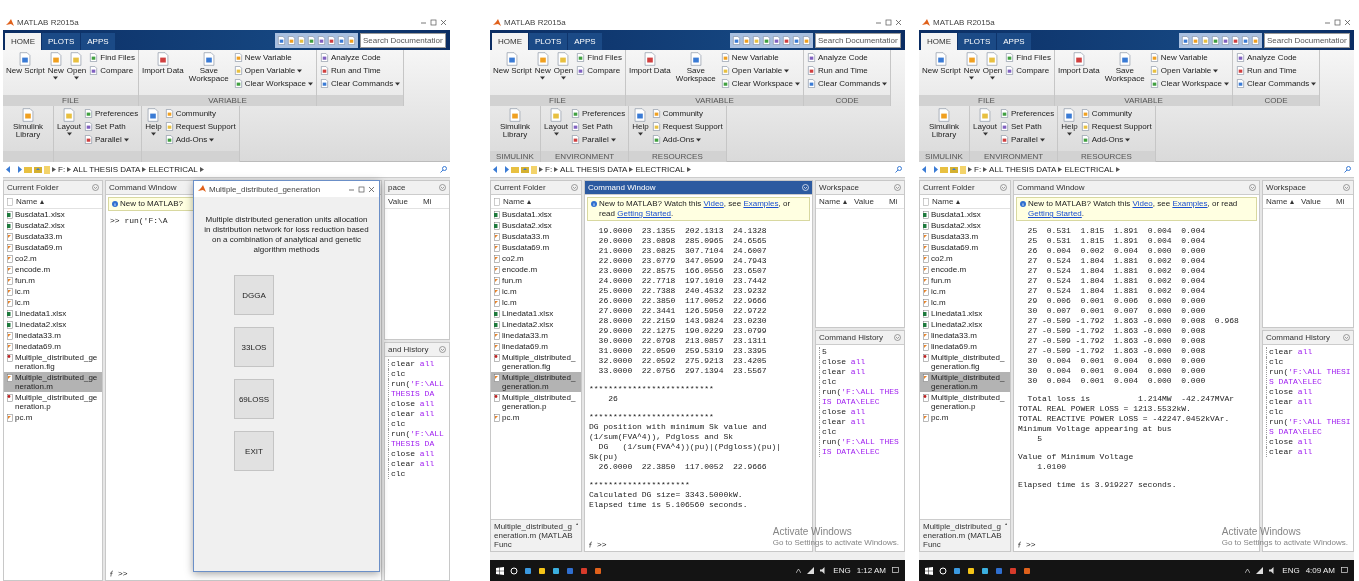  I want to click on ribbon-button: New Script, so click(25, 63).